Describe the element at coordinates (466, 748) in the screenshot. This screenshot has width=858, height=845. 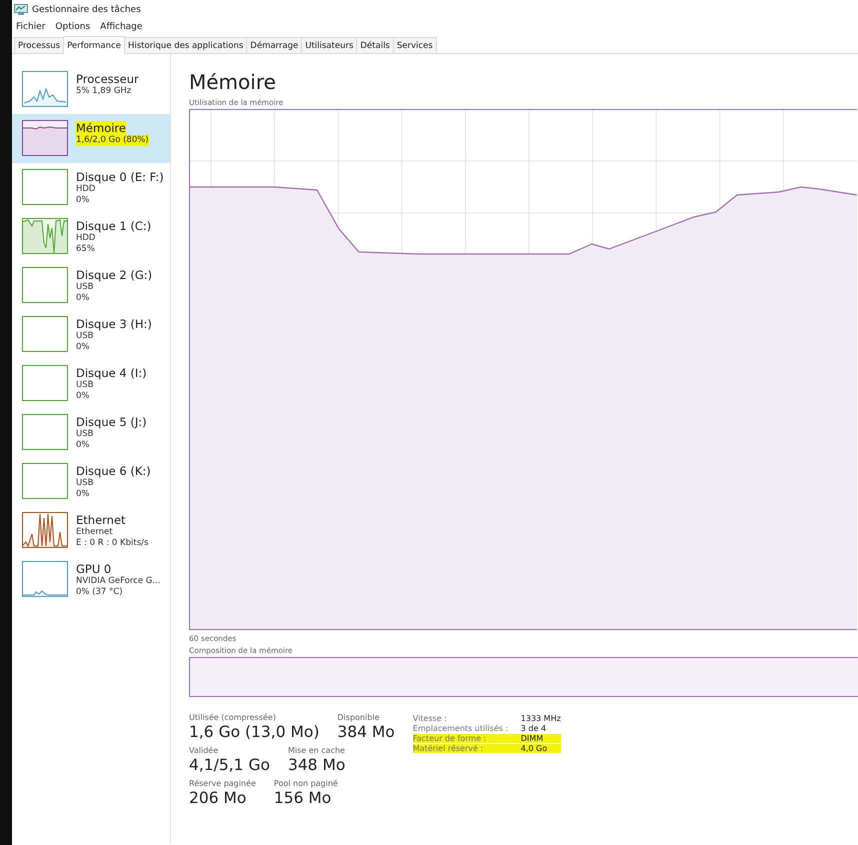
I see `detail-label: Matériel réservé :` at that location.